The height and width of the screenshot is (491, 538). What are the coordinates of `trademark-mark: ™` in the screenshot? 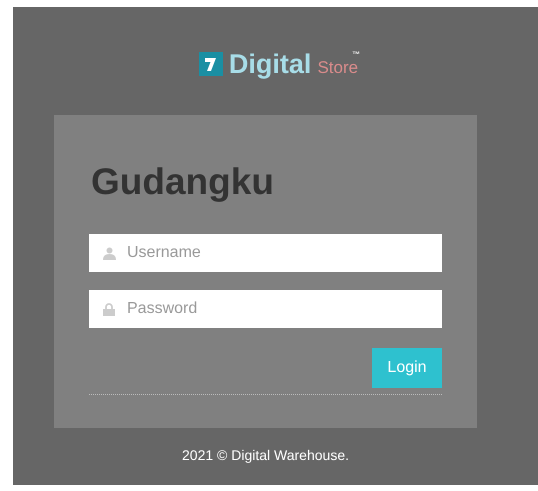 It's located at (356, 54).